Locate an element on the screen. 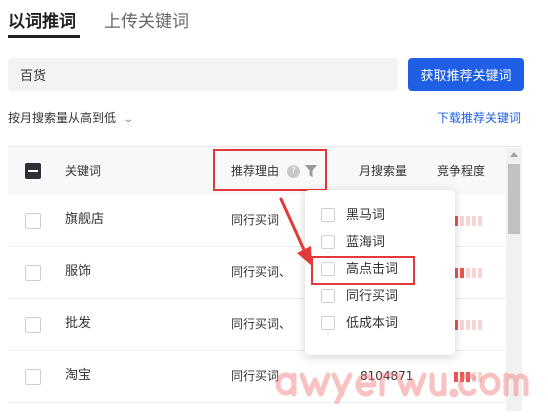 The width and height of the screenshot is (548, 416). filter-option-label: 黑马词 is located at coordinates (366, 215).